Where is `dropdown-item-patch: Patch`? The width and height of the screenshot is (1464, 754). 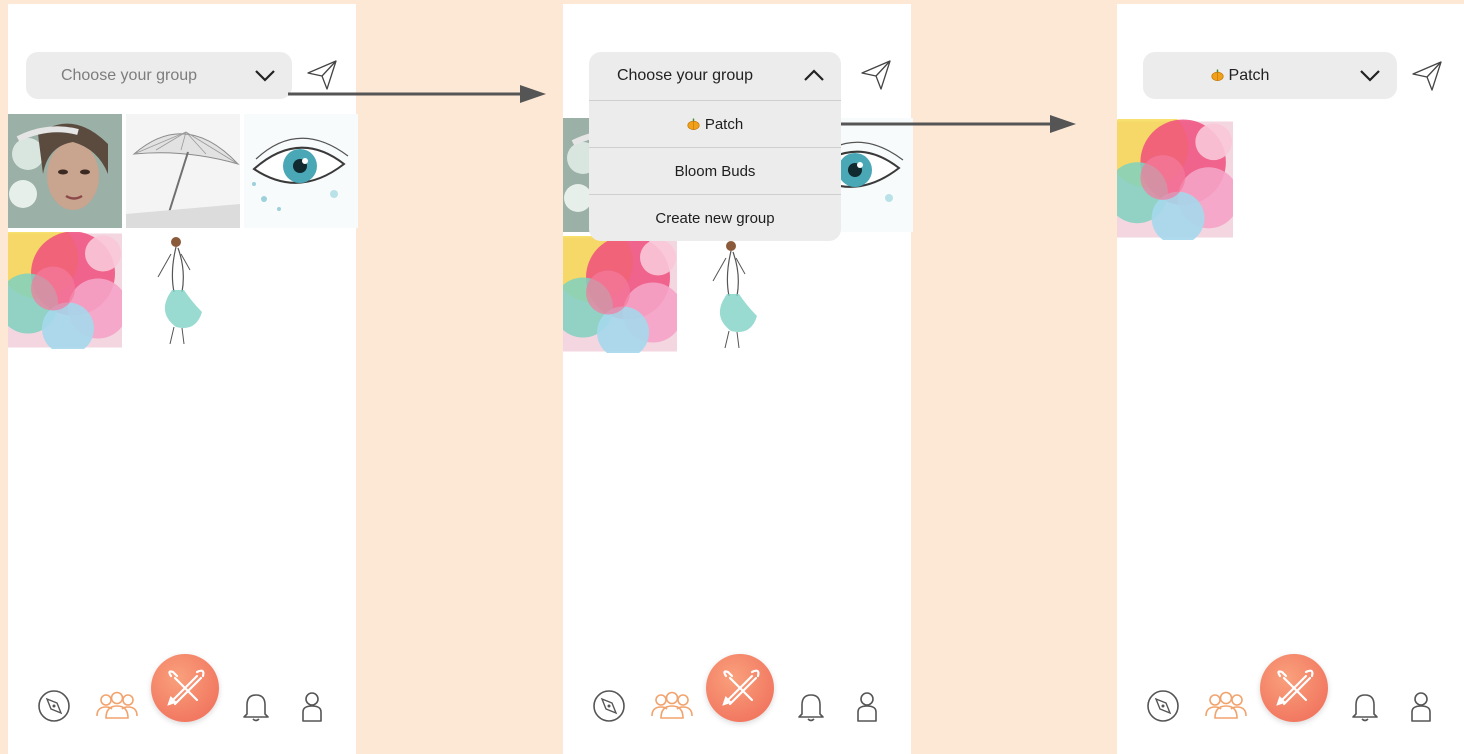 dropdown-item-patch: Patch is located at coordinates (715, 123).